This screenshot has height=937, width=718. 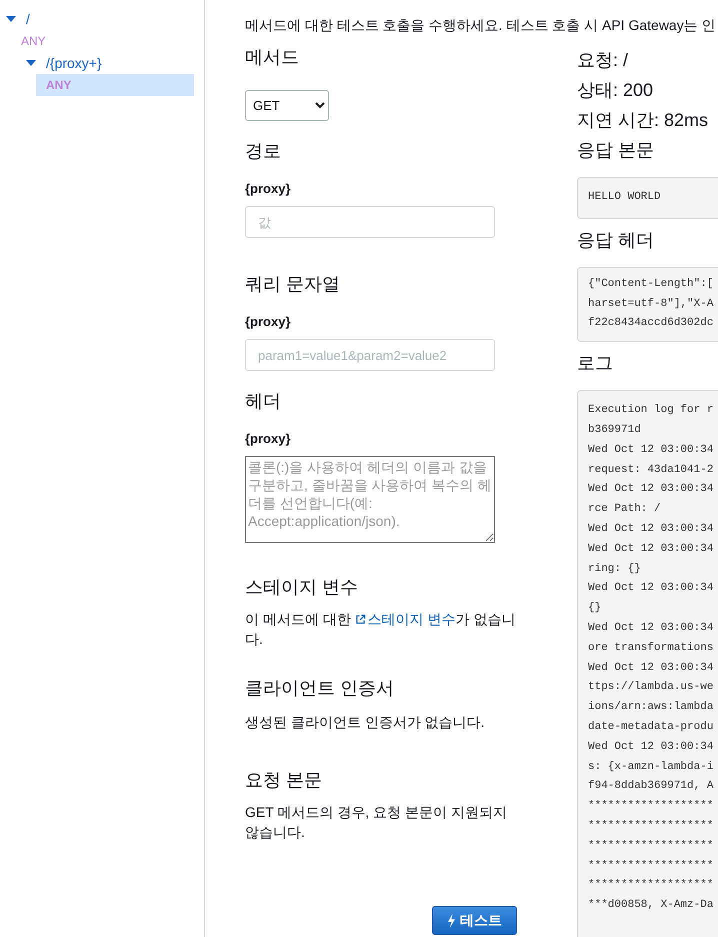 What do you see at coordinates (615, 430) in the screenshot?
I see `code-line: b369971d` at bounding box center [615, 430].